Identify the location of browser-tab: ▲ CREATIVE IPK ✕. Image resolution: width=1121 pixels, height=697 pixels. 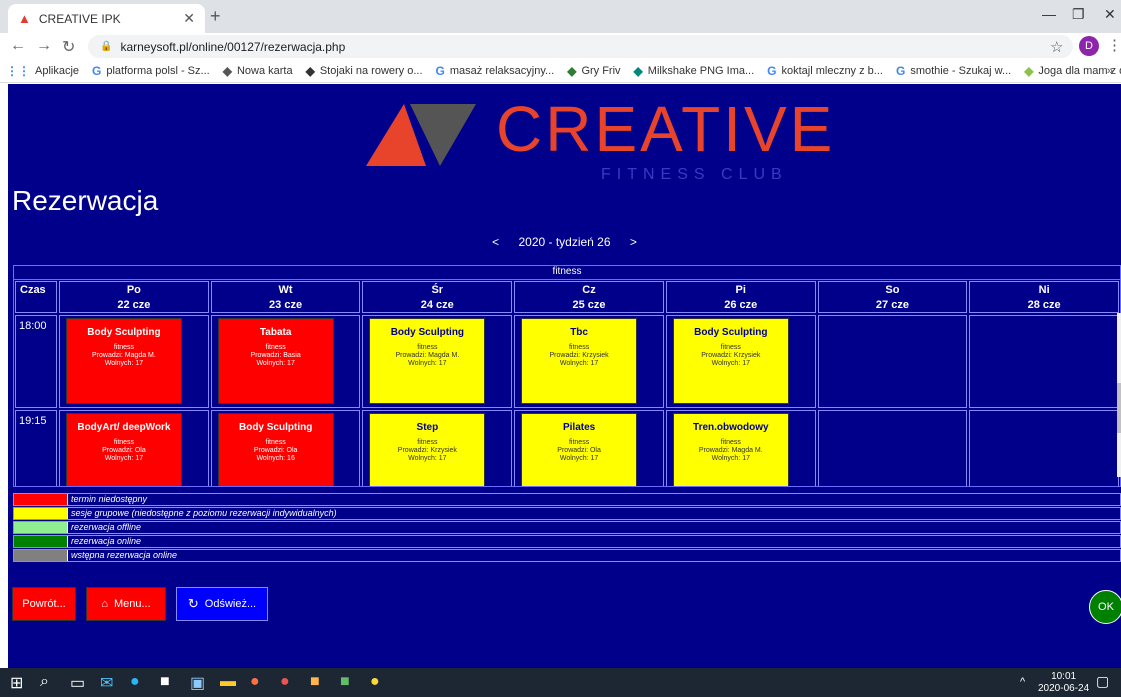
(106, 18).